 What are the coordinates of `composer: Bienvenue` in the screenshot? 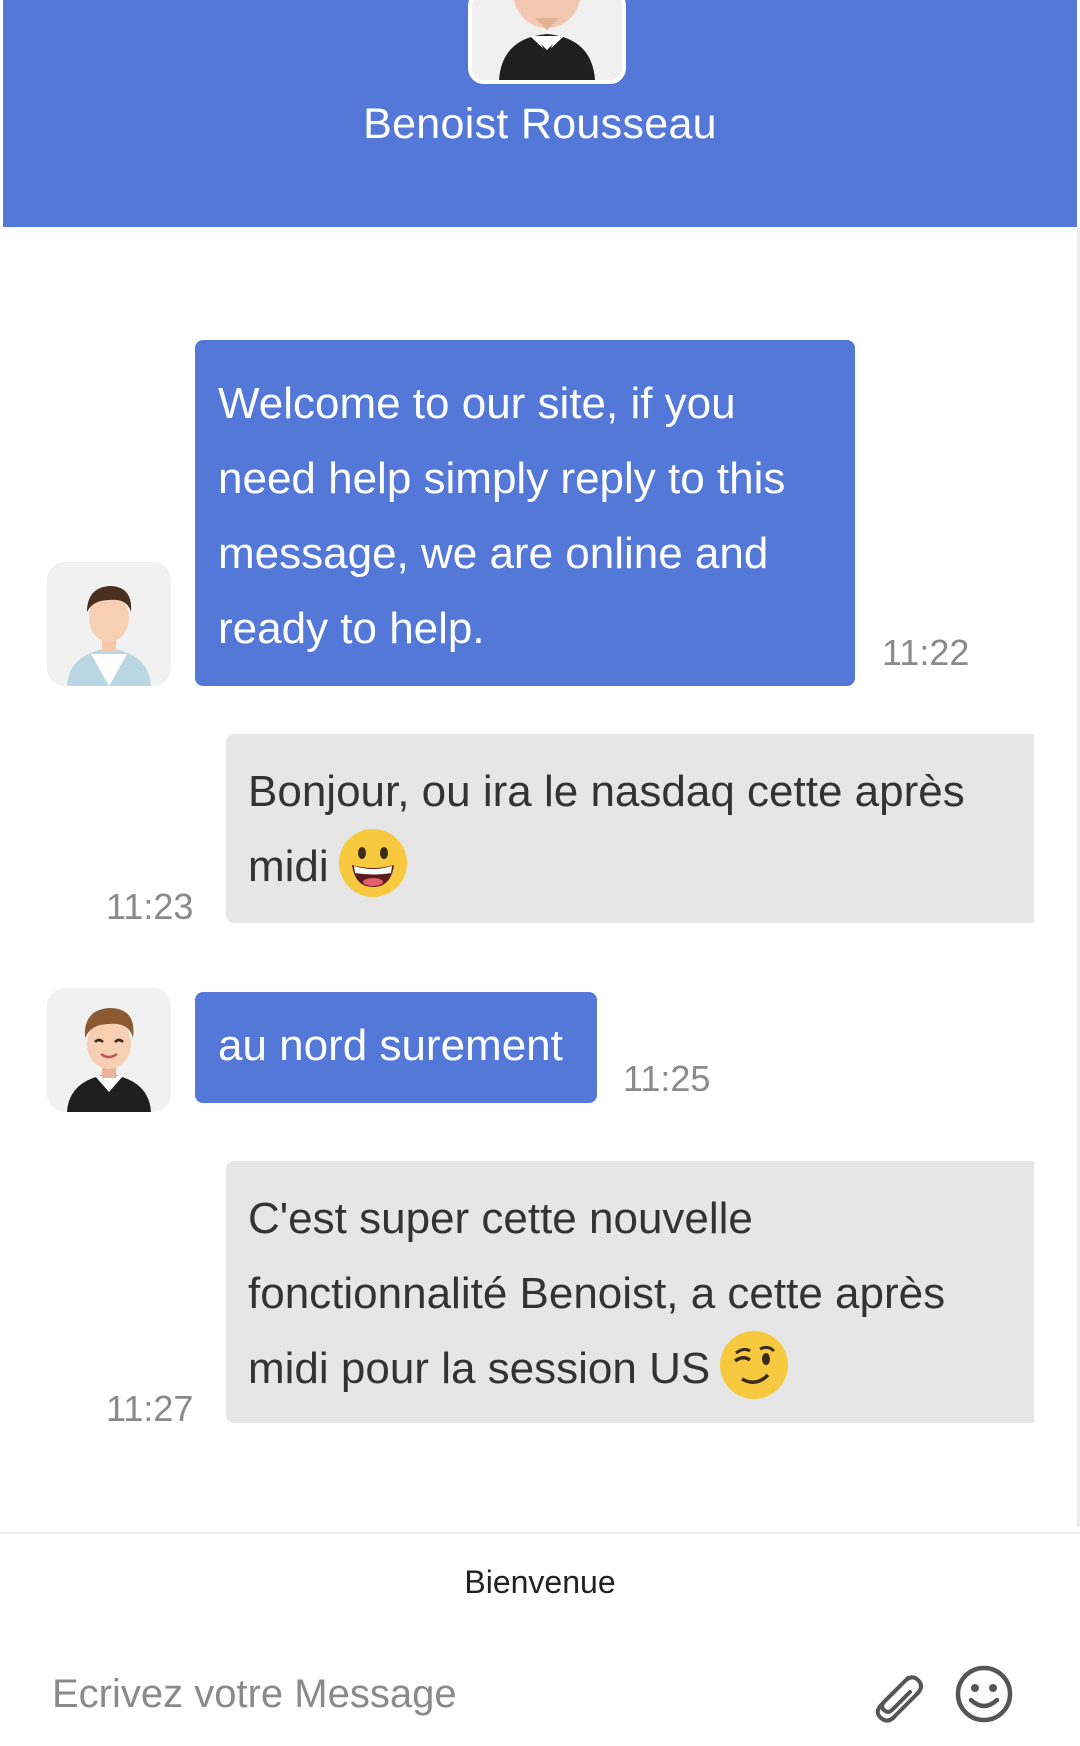 It's located at (540, 1639).